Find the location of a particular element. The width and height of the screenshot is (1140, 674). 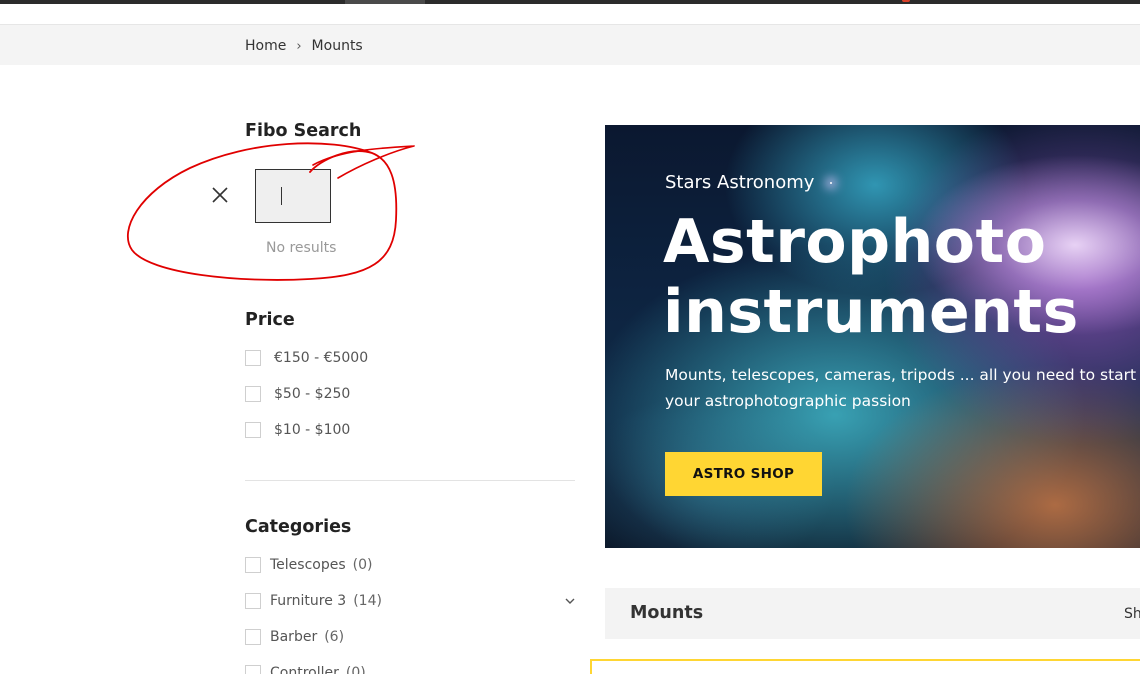

price-option-label: €150 - €5000 is located at coordinates (321, 358).